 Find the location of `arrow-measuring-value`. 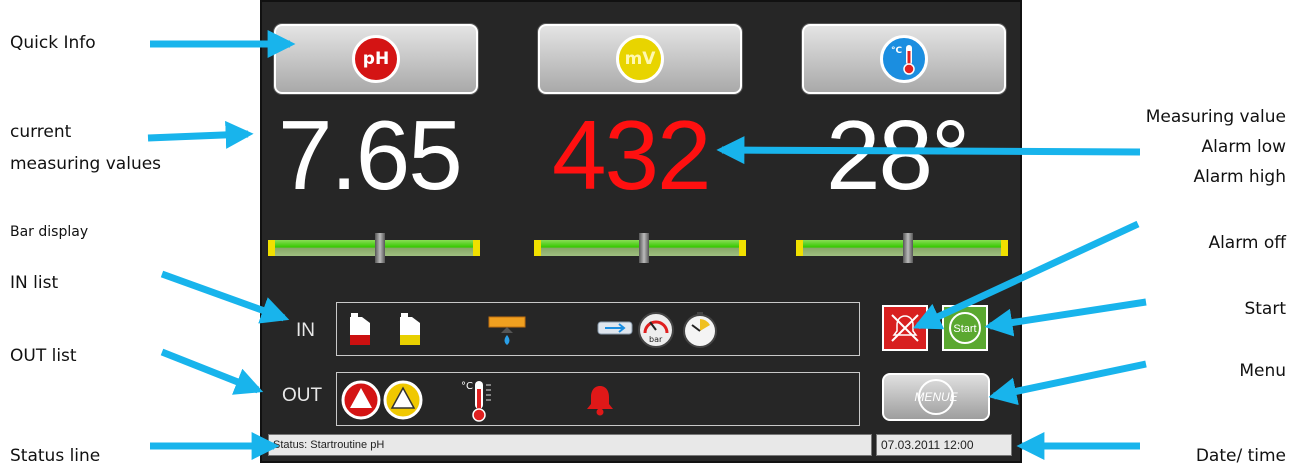

arrow-measuring-value is located at coordinates (928, 150).